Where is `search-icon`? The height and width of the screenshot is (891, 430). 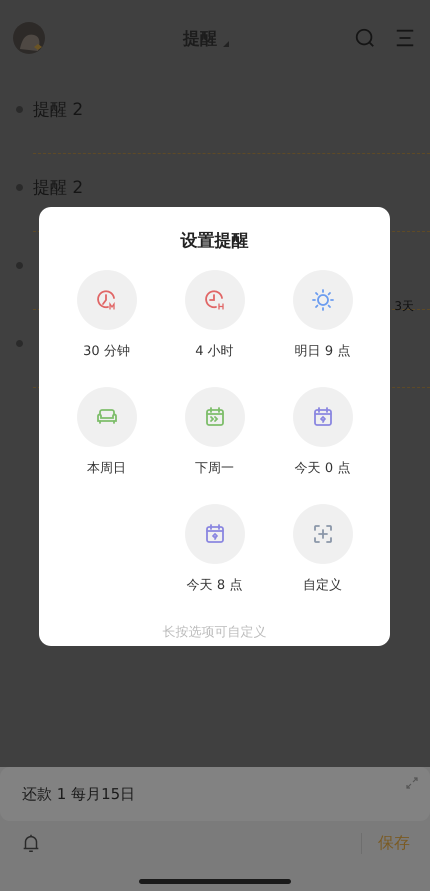
search-icon is located at coordinates (365, 38).